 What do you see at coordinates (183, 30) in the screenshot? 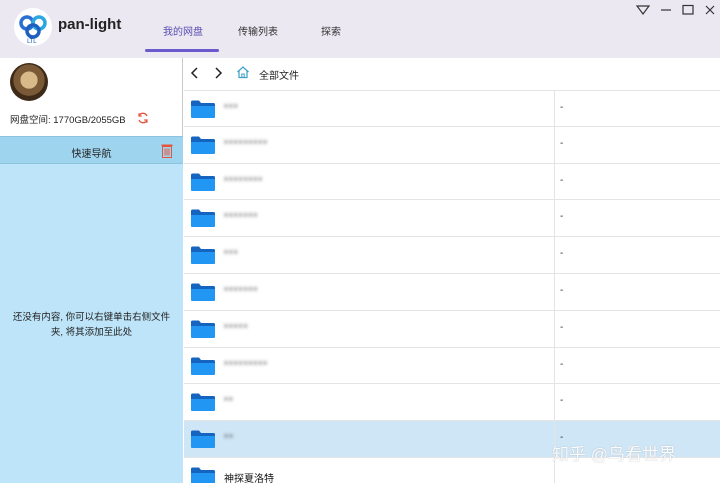
I see `tab-my-drive: 我的网盘` at bounding box center [183, 30].